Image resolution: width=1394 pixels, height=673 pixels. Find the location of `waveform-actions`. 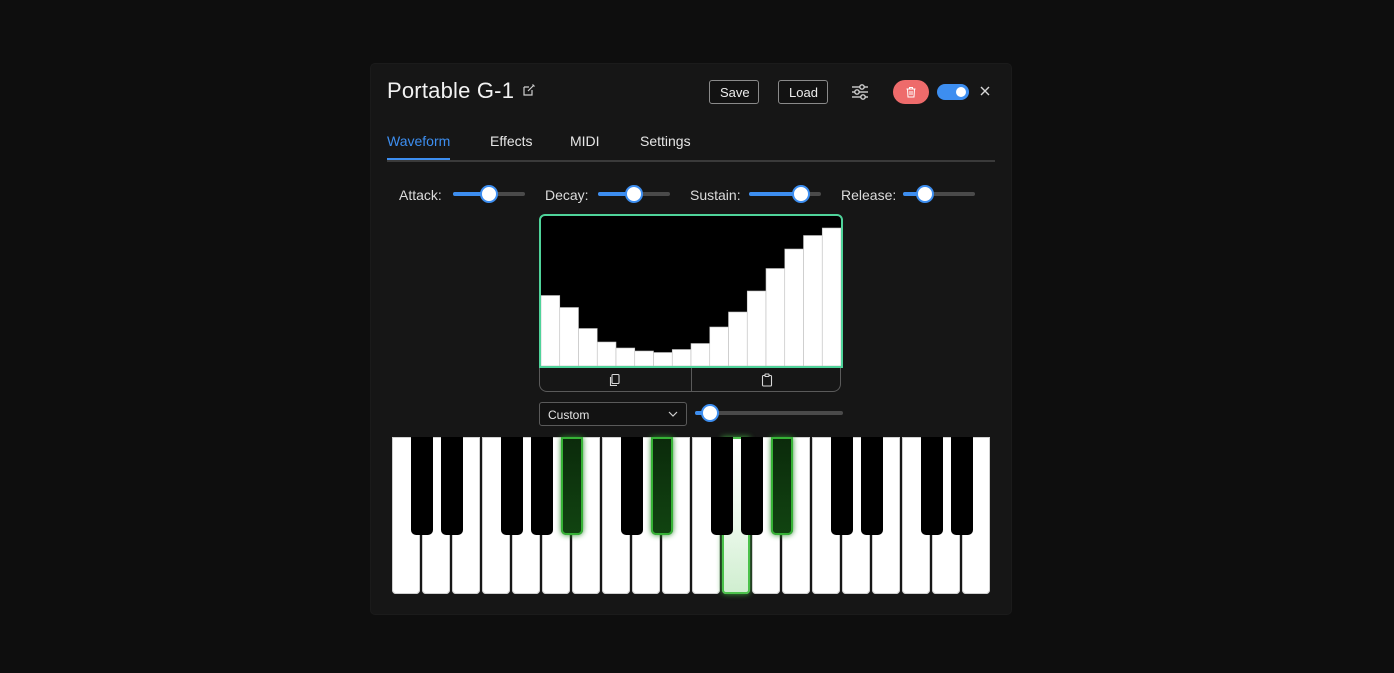

waveform-actions is located at coordinates (690, 380).